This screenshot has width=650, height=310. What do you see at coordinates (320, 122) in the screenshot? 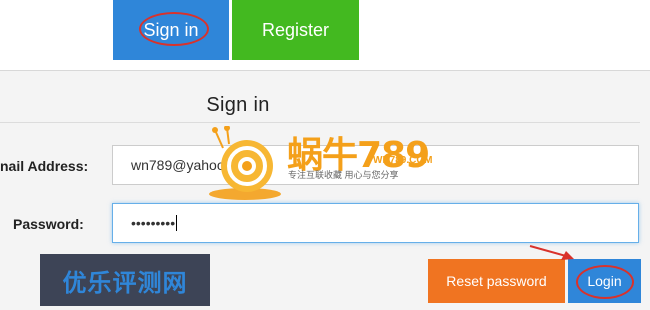
I see `title-divider` at bounding box center [320, 122].